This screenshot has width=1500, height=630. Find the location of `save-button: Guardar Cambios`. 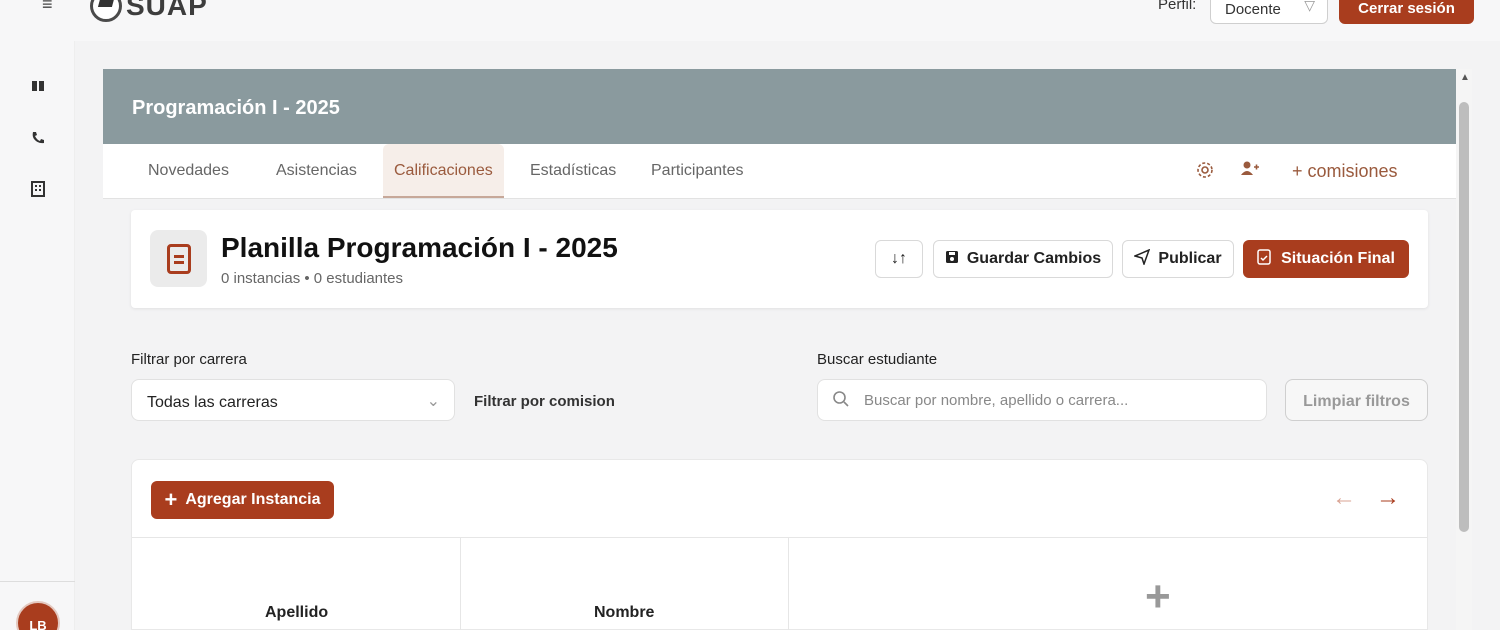

save-button: Guardar Cambios is located at coordinates (1023, 259).